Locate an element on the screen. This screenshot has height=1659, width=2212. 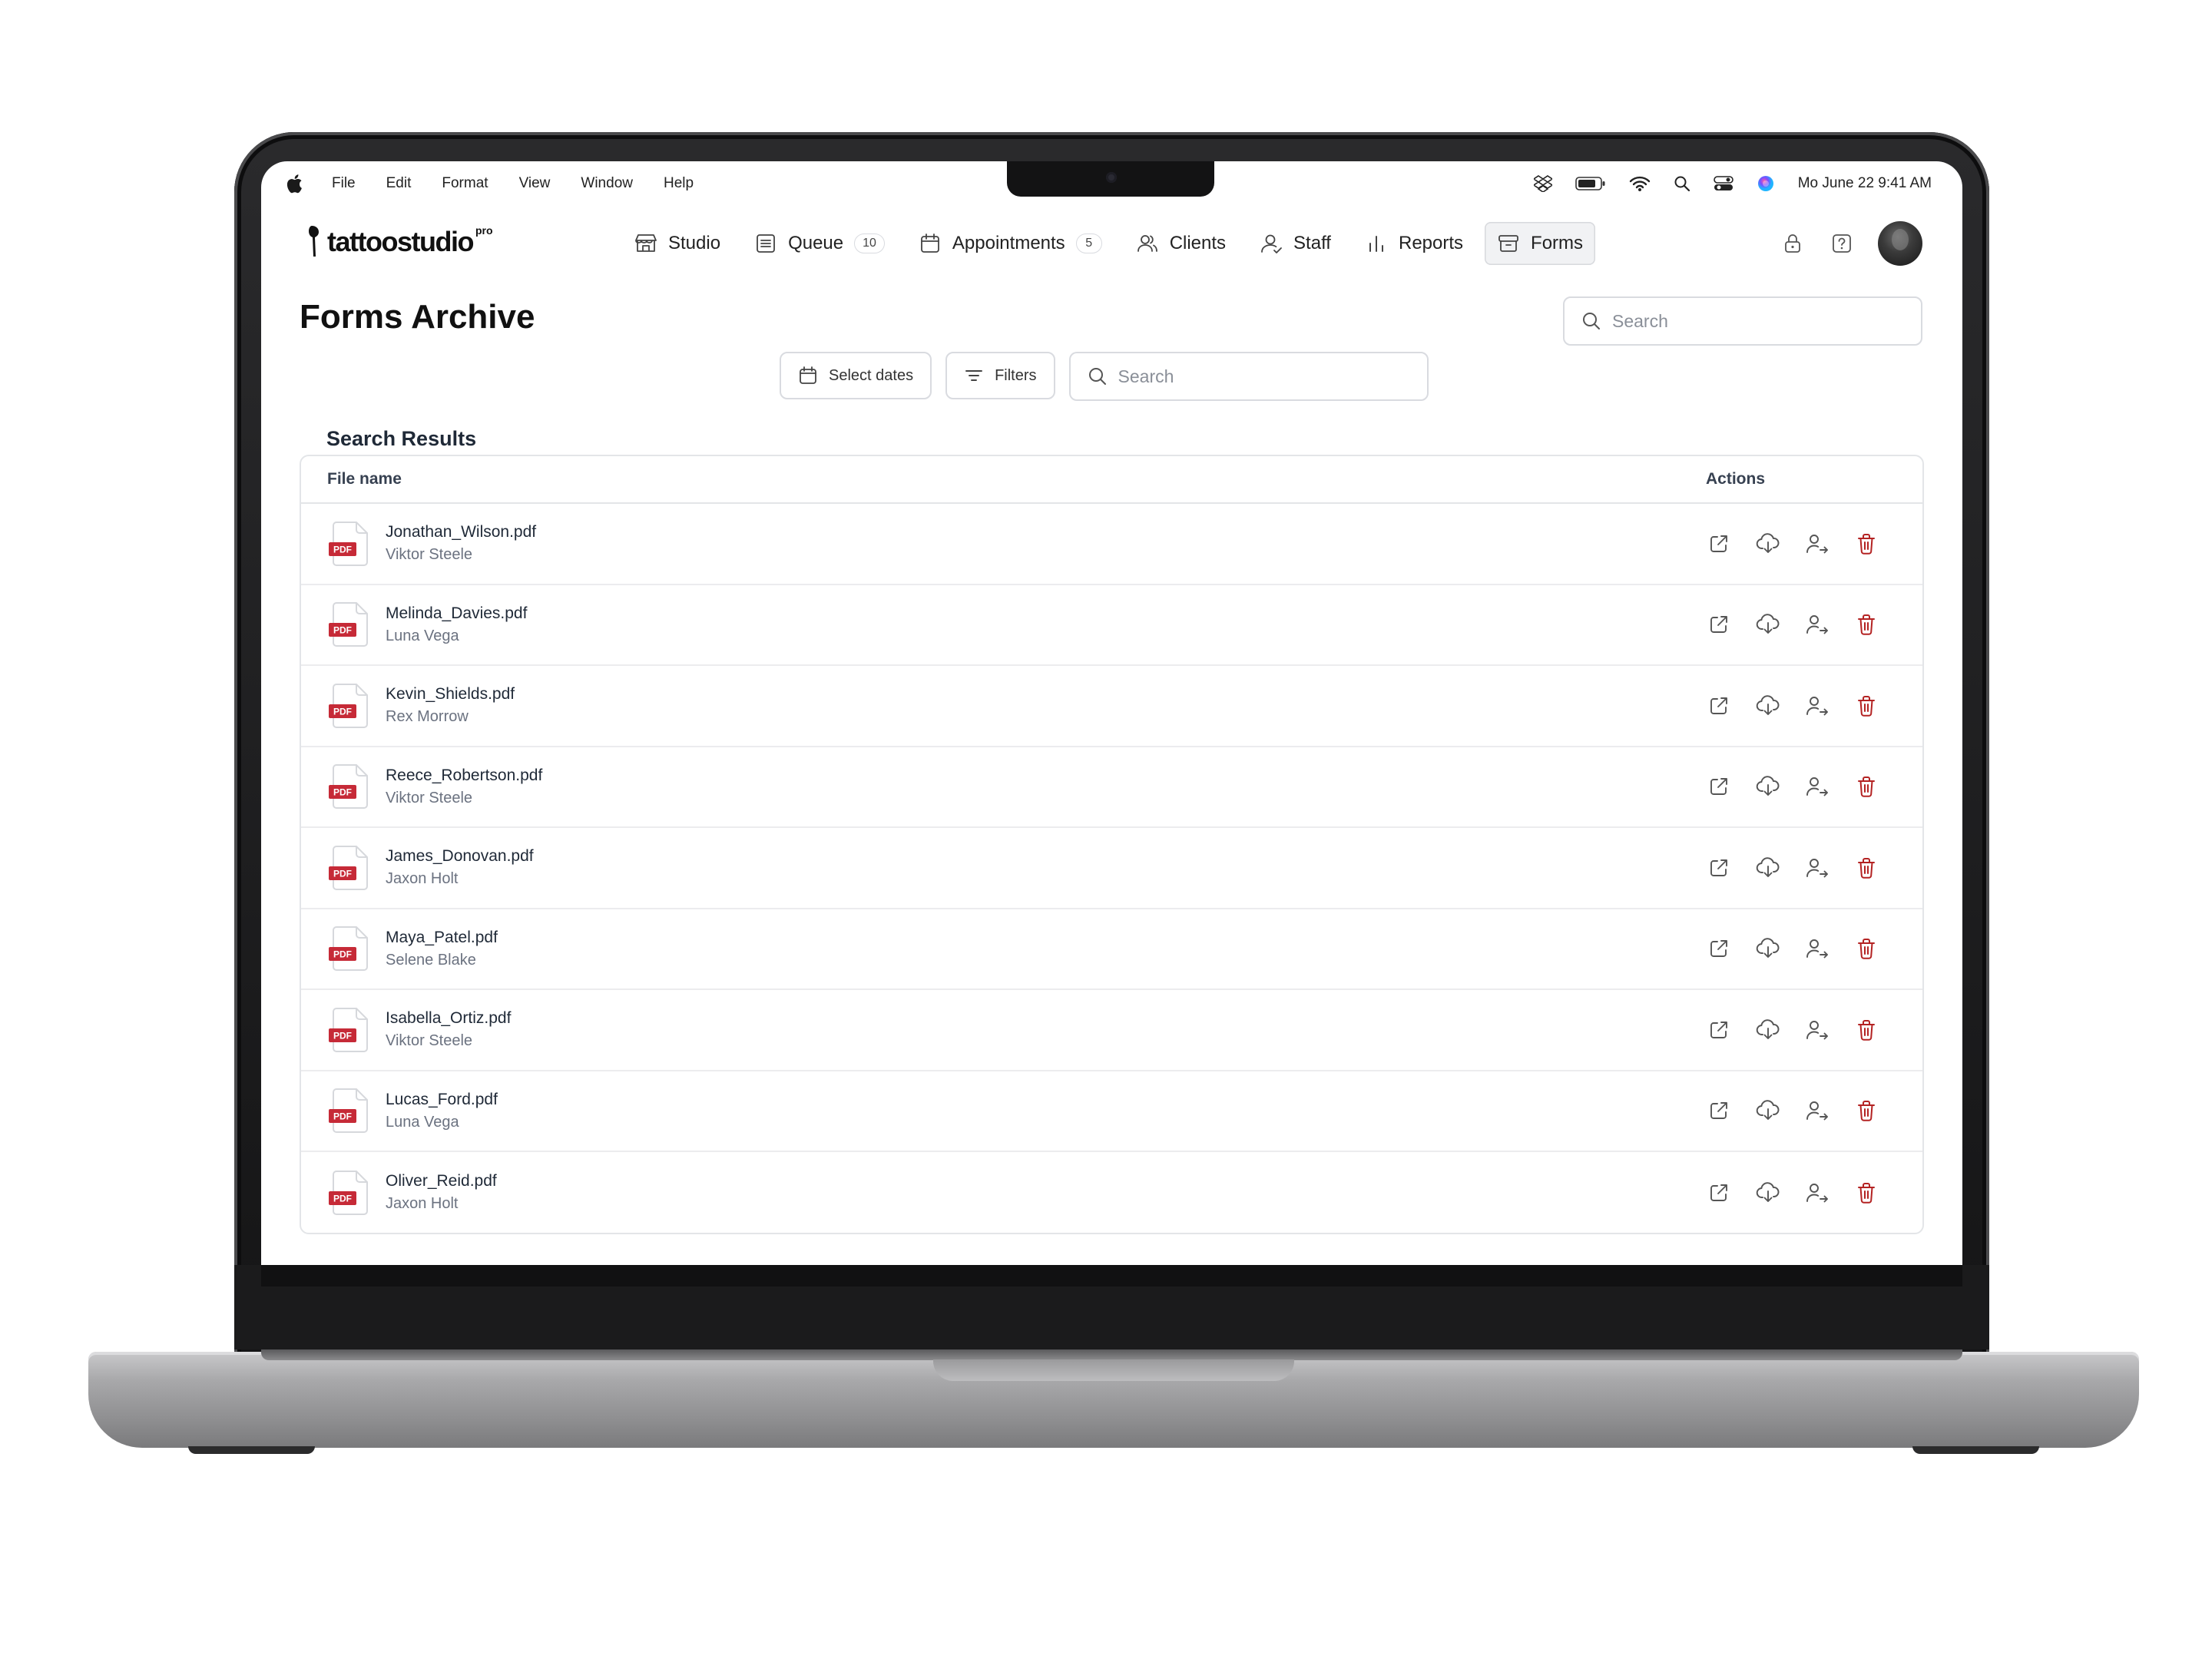
nav-item-appointments: Appointments 5 is located at coordinates (1010, 243).